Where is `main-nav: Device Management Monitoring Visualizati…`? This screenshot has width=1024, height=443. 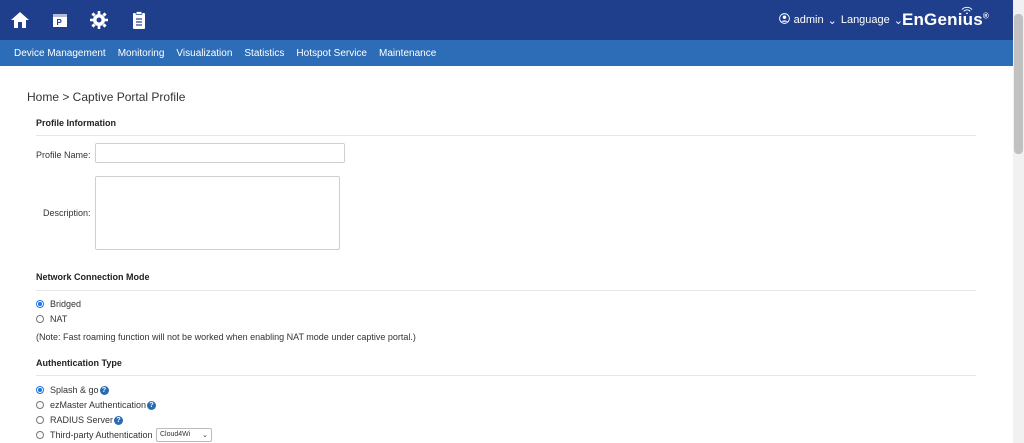
main-nav: Device Management Monitoring Visualizati… is located at coordinates (506, 53).